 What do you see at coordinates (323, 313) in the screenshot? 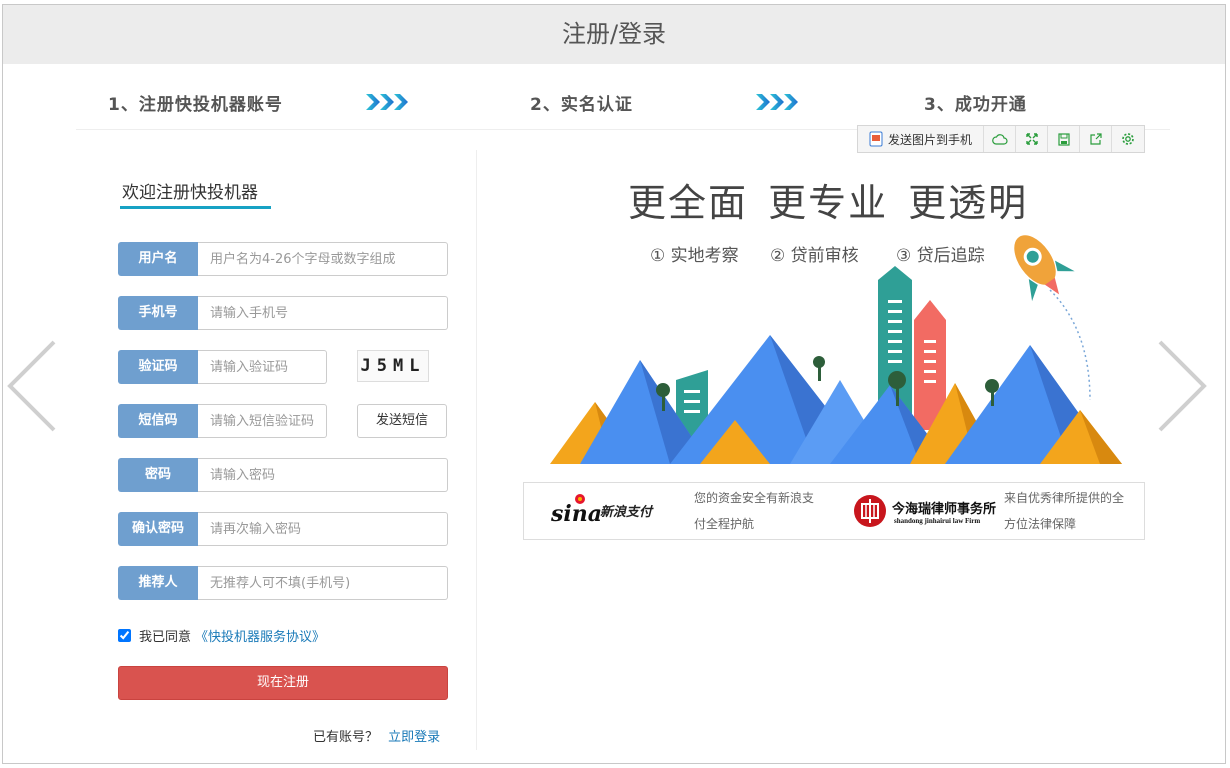
I see `phone-input` at bounding box center [323, 313].